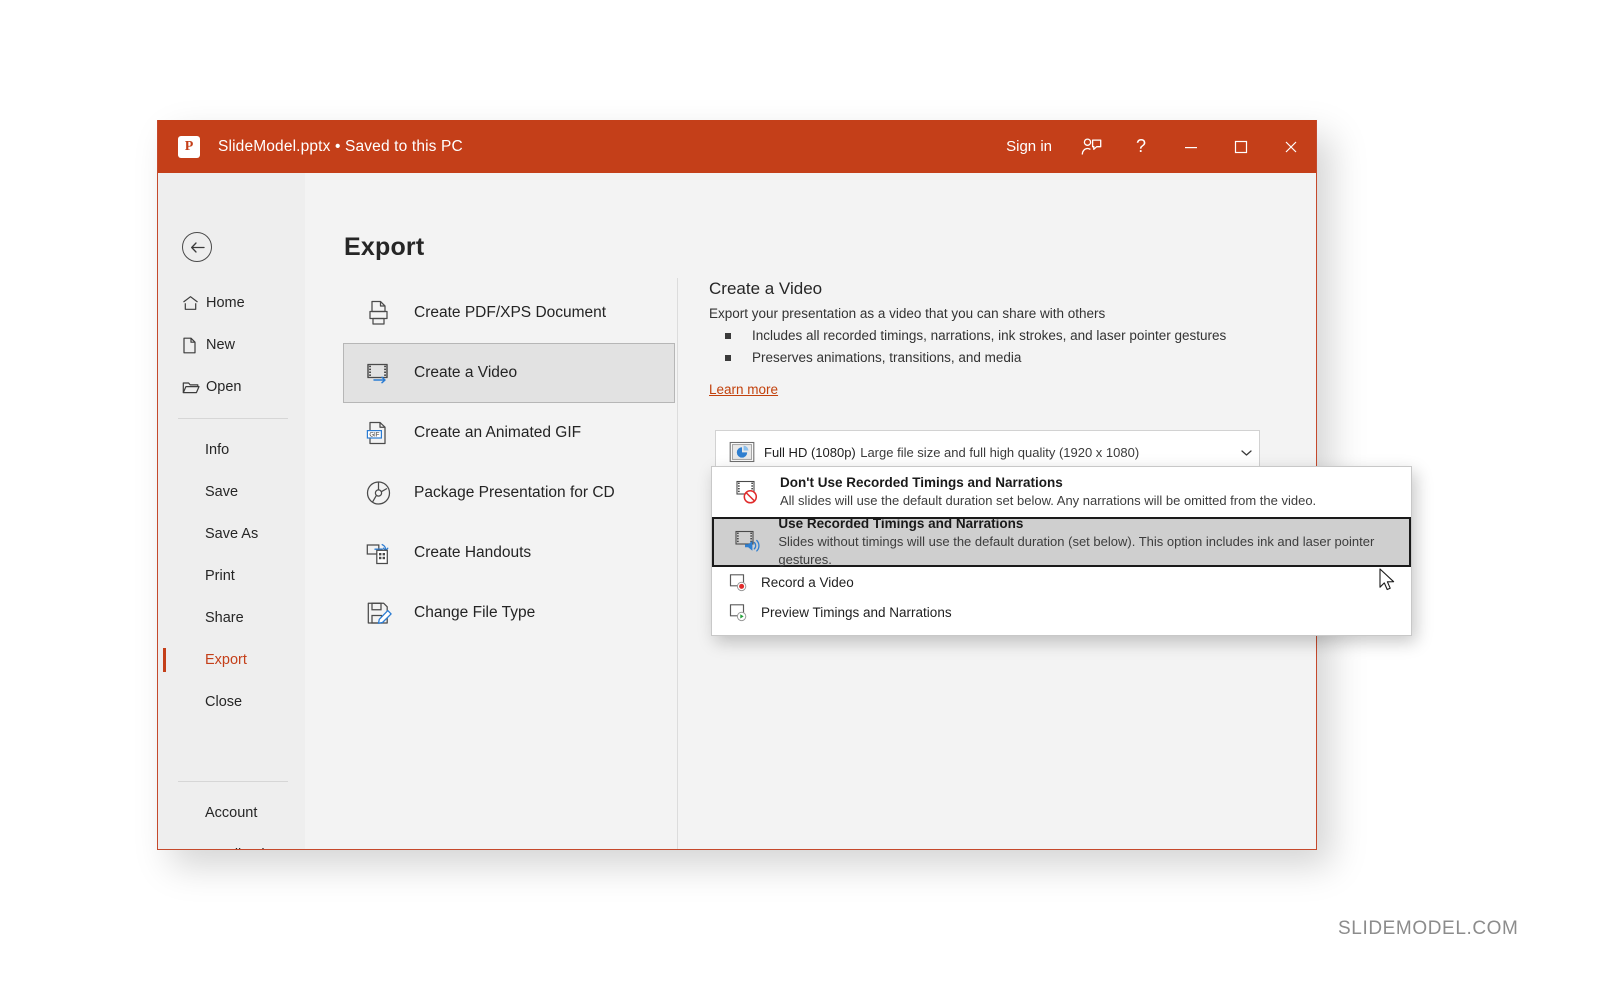 The height and width of the screenshot is (991, 1600). What do you see at coordinates (739, 612) in the screenshot?
I see `preview-play-icon` at bounding box center [739, 612].